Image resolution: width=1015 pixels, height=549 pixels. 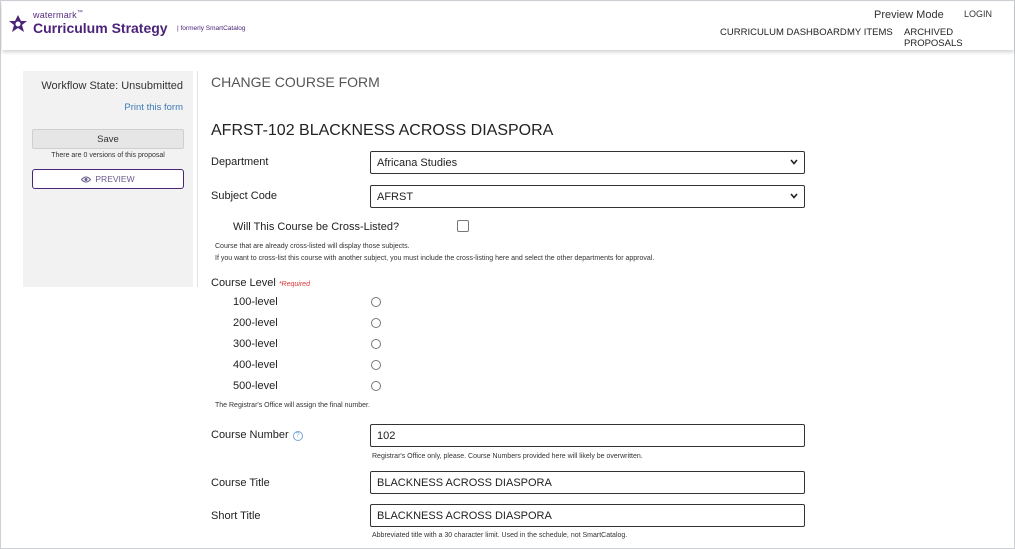 I want to click on short-title-input, so click(x=587, y=515).